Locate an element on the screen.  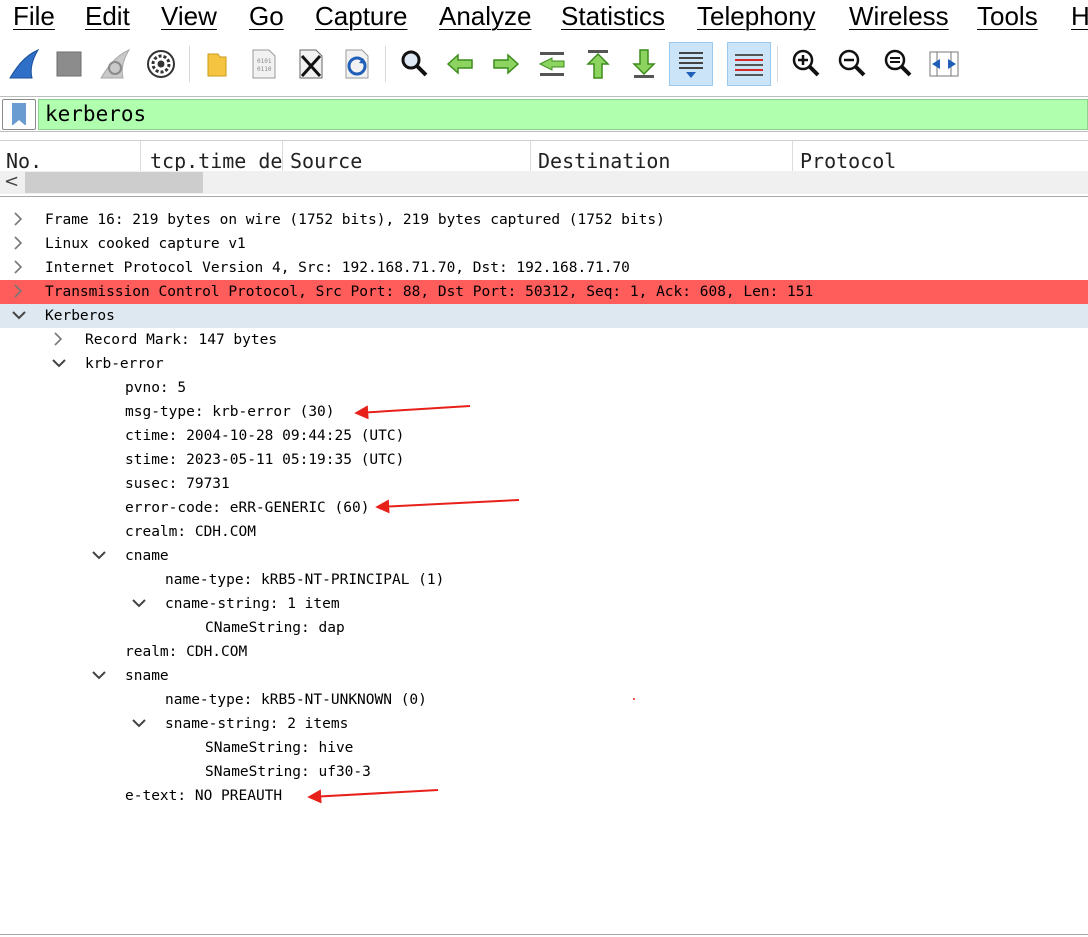
column-header-tcp-time-delta: tcp.time_de is located at coordinates (213, 156).